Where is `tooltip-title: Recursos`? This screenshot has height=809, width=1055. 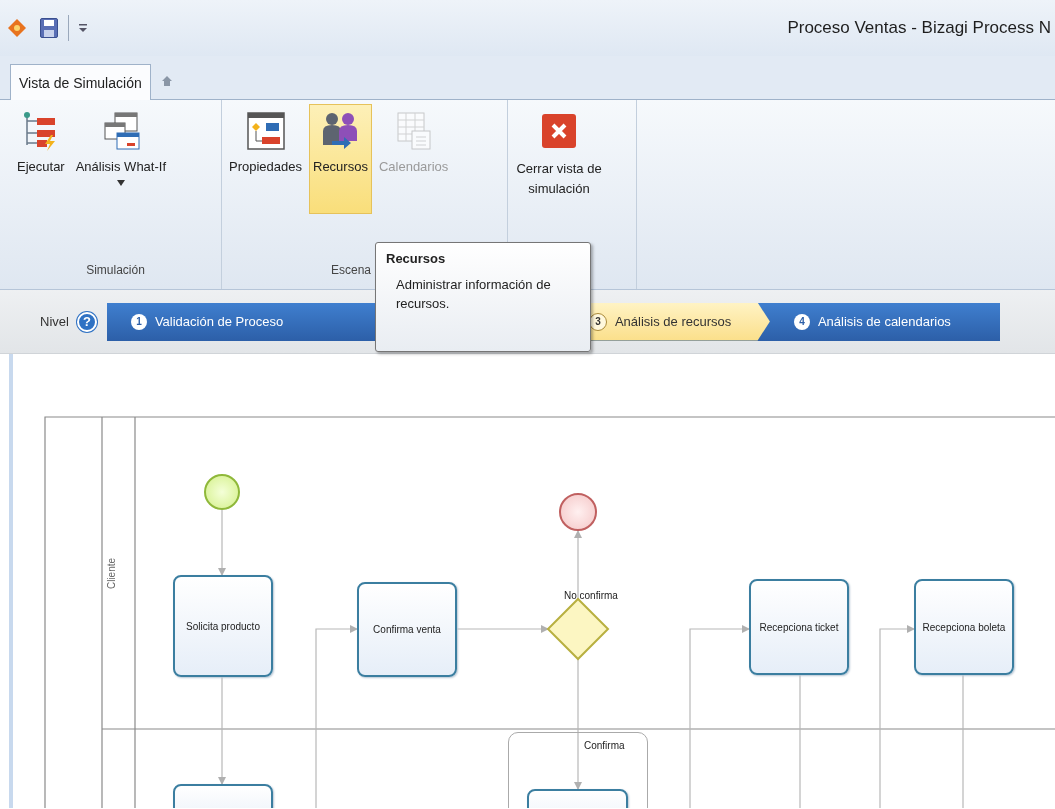 tooltip-title: Recursos is located at coordinates (416, 258).